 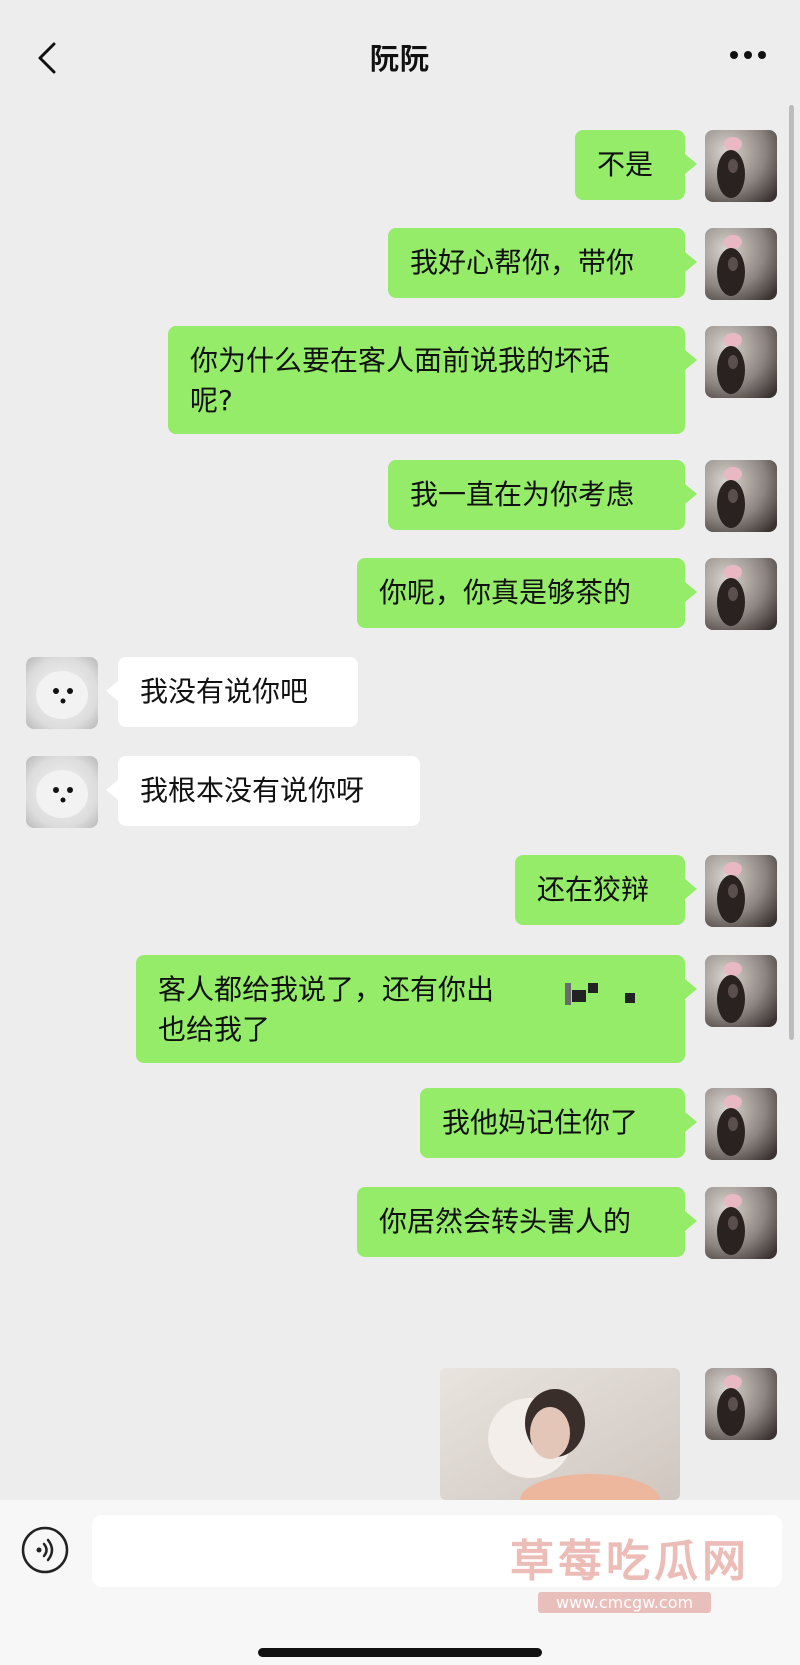 I want to click on message-bubble: 我好心帮你，带你, so click(x=542, y=263).